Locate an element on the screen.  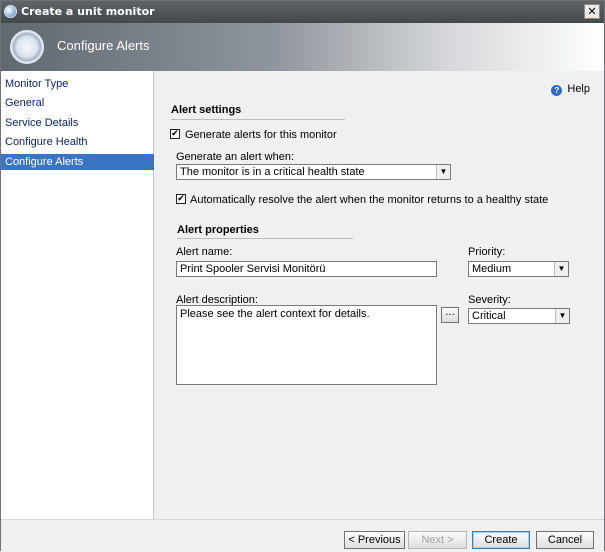
header-banner: Configure Alerts is located at coordinates (302, 47).